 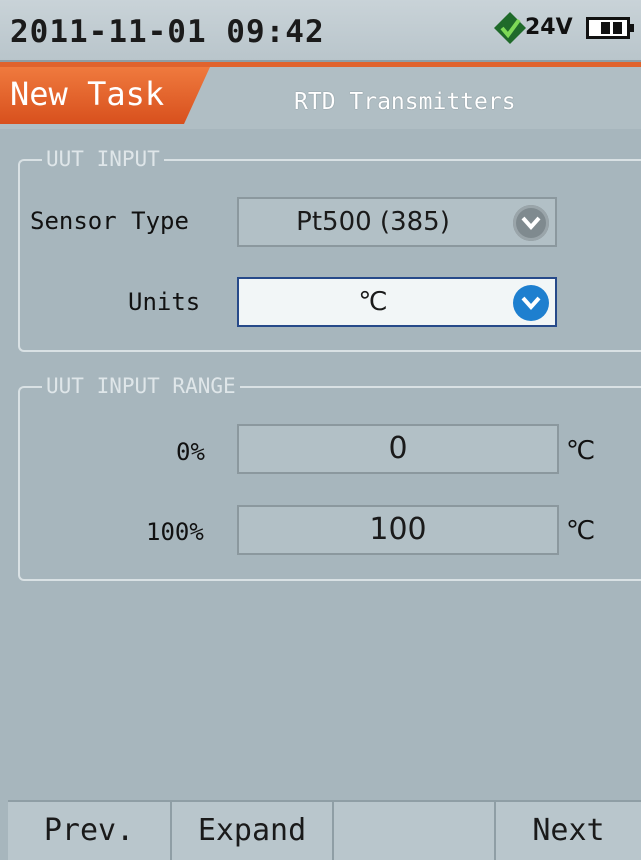 I want to click on softkey-bar: Prev. Expand Next, so click(x=324, y=830).